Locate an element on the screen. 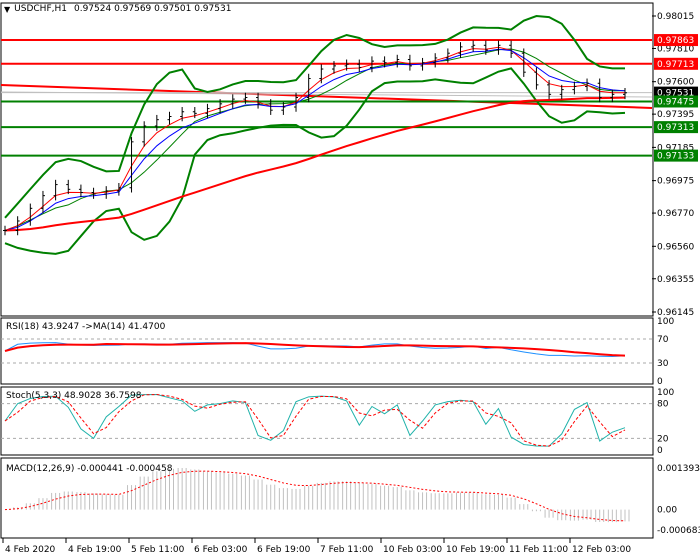 The width and height of the screenshot is (700, 560). time-tick-label: 6 Feb 19:00 is located at coordinates (284, 550).